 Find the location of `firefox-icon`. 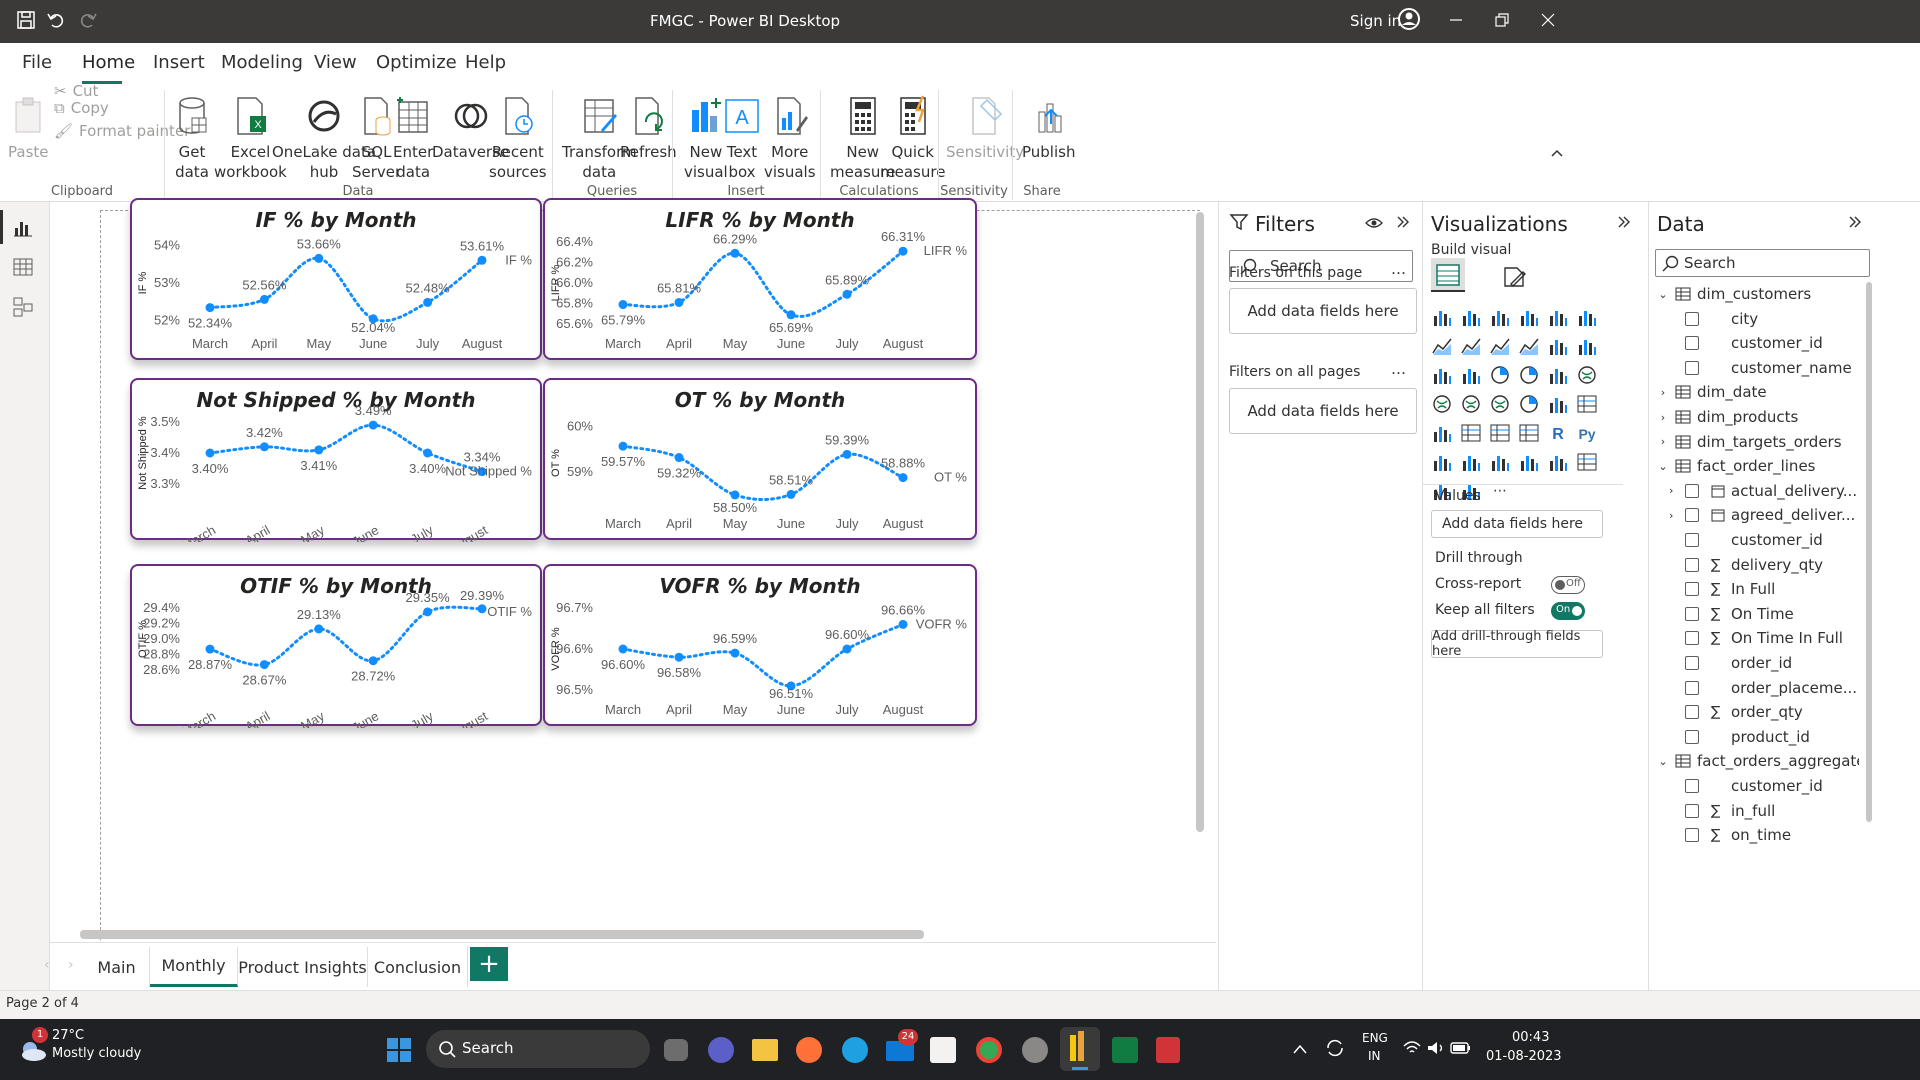

firefox-icon is located at coordinates (809, 1050).